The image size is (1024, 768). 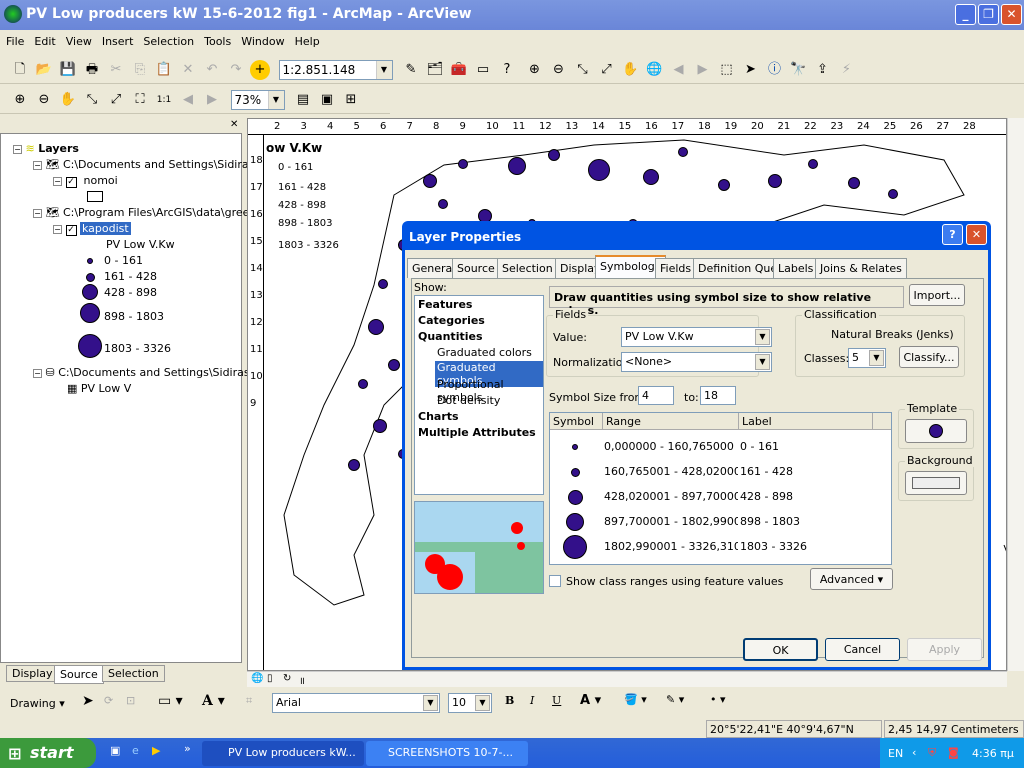 I want to click on menu-selection: Selection, so click(x=167, y=39).